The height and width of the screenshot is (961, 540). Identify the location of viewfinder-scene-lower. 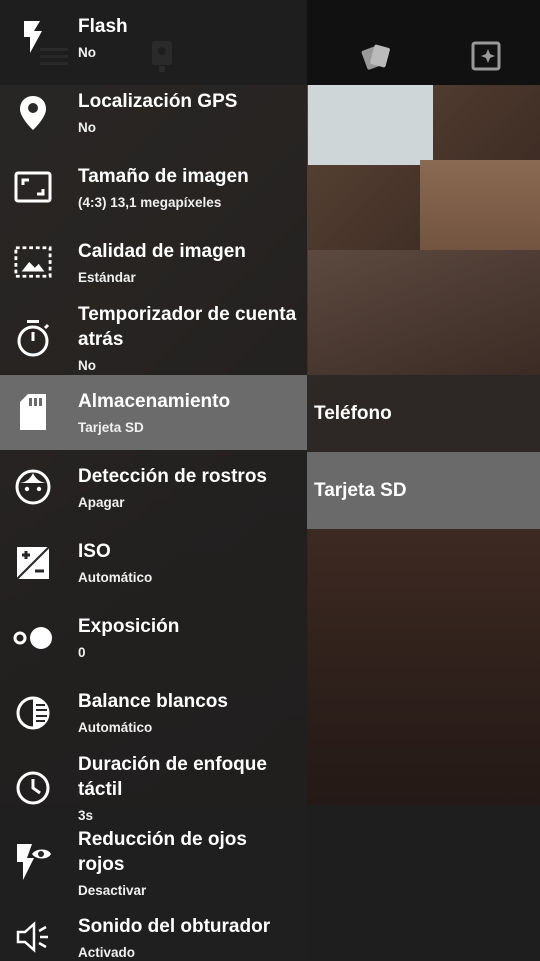
(424, 666).